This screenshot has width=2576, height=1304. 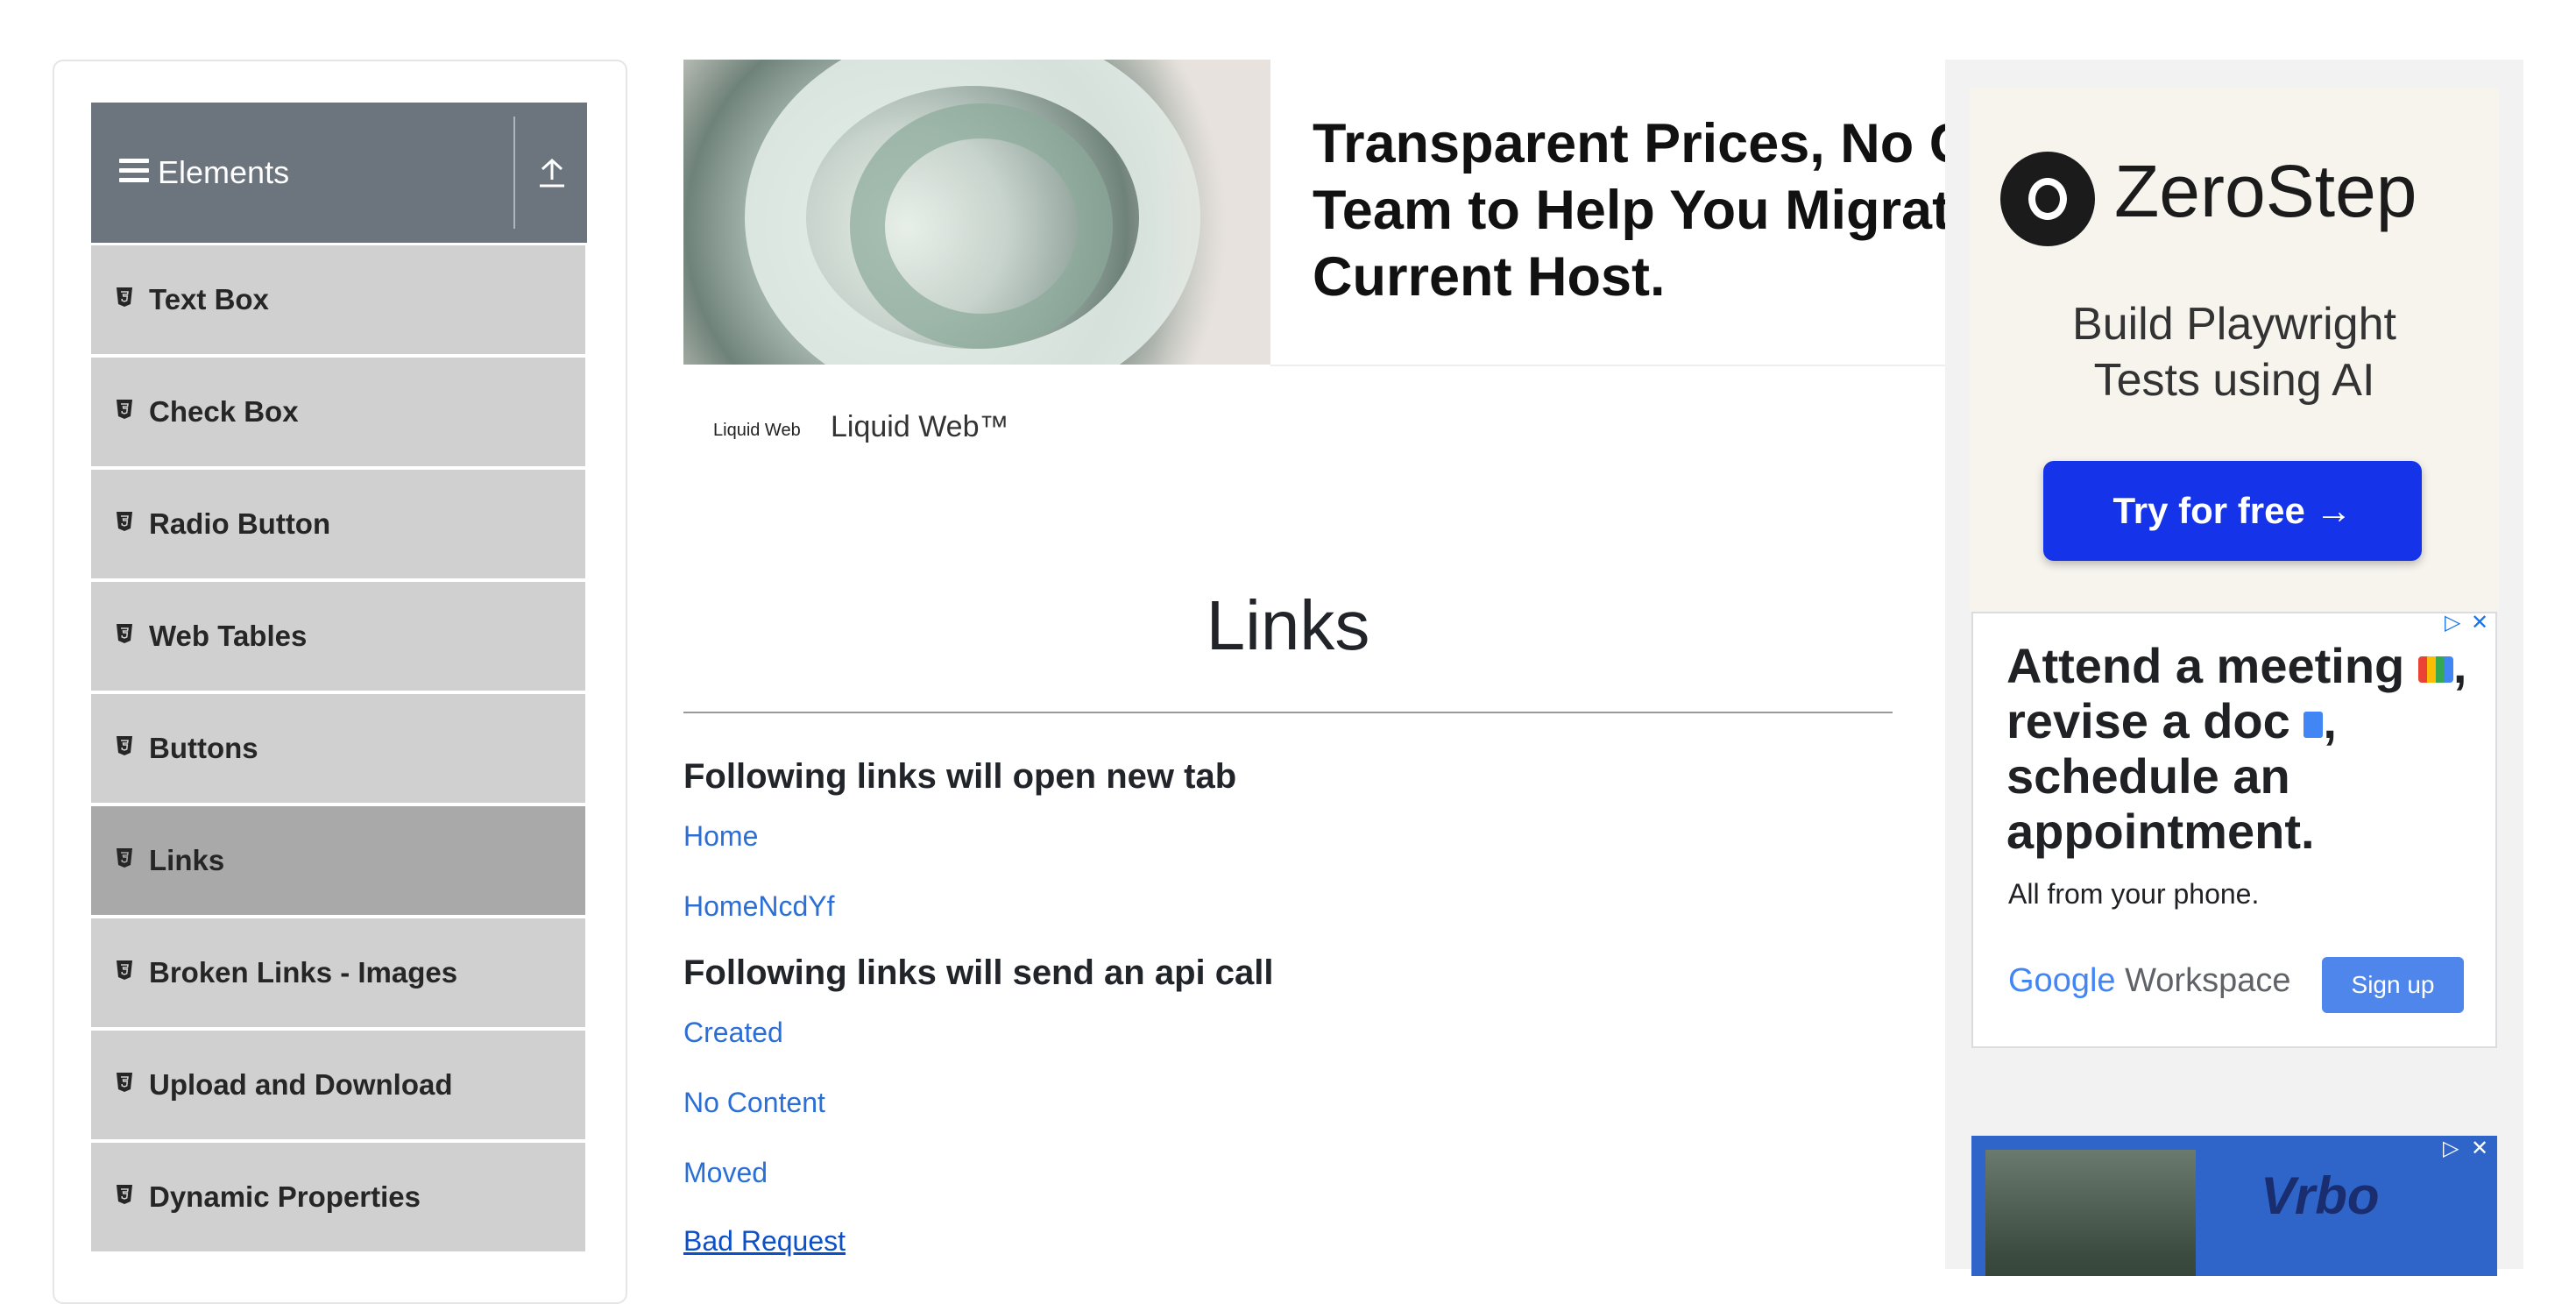 I want to click on vrbo-ad: ▷ ✕ Vrbo, so click(x=2234, y=1206).